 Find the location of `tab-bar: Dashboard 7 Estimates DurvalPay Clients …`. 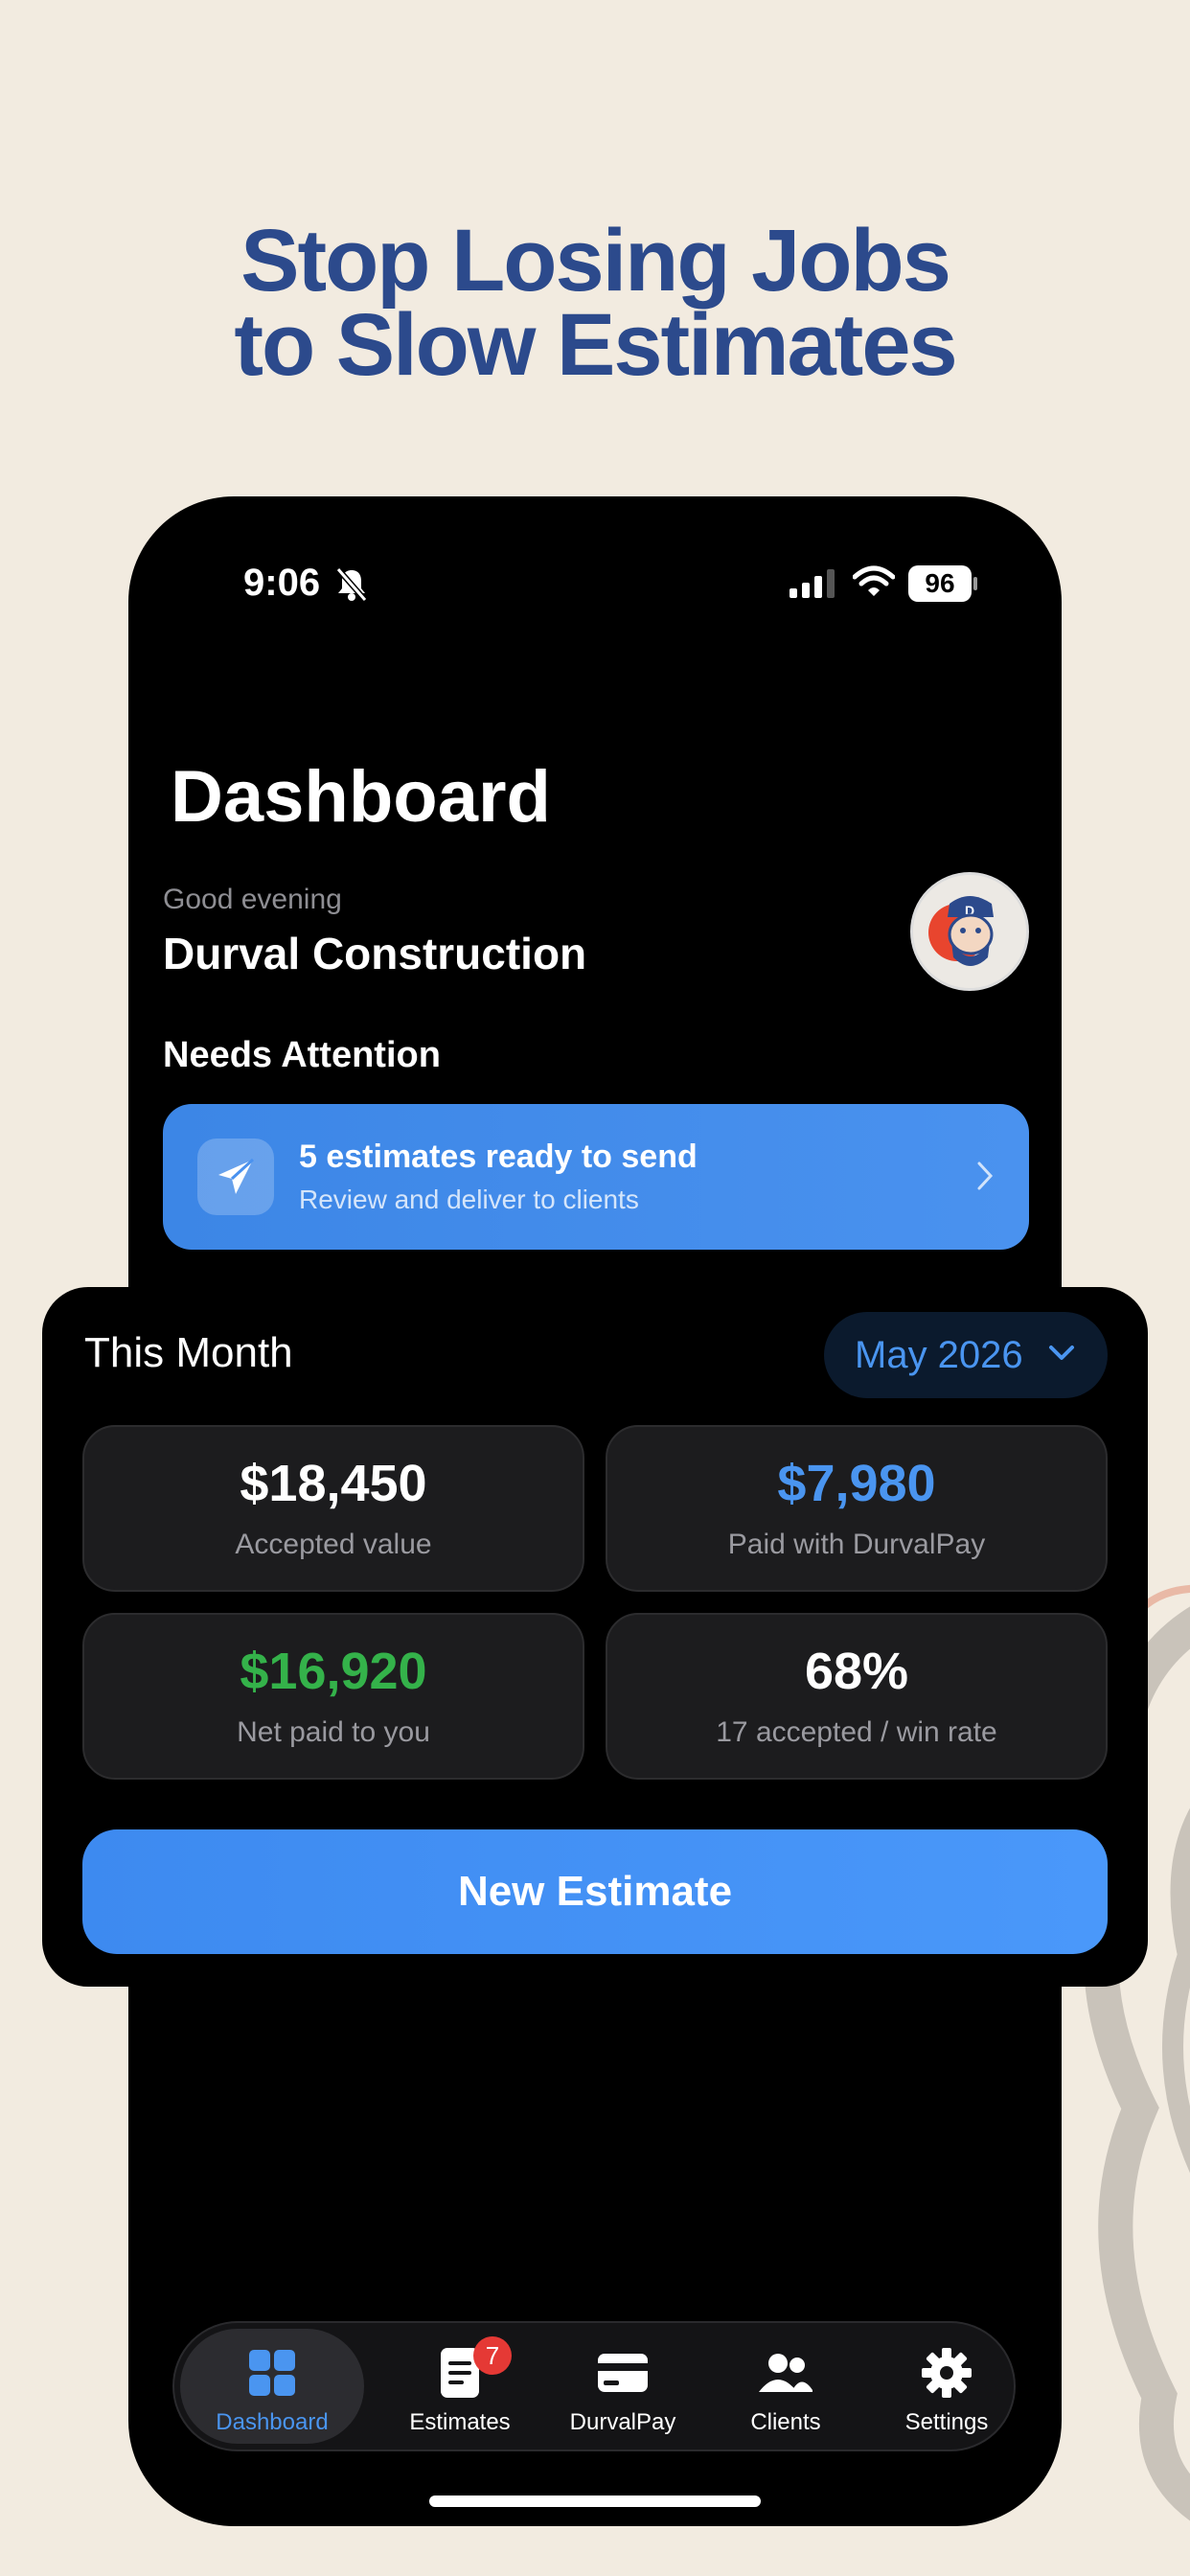

tab-bar: Dashboard 7 Estimates DurvalPay Clients … is located at coordinates (594, 2386).